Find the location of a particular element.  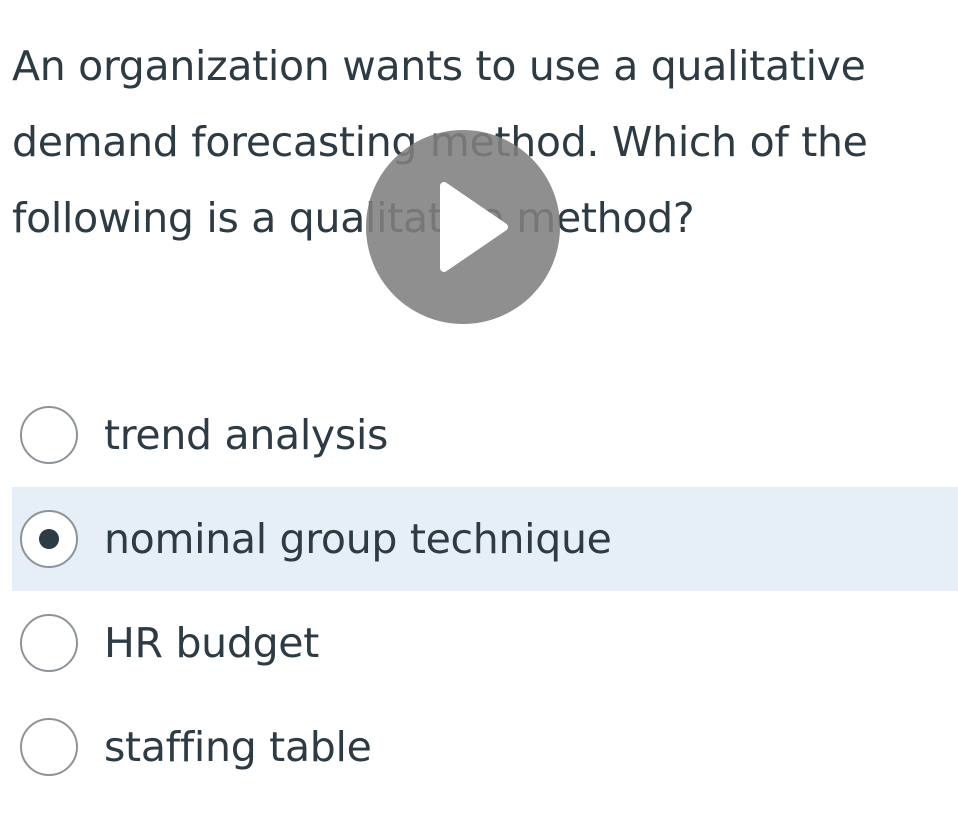

answer-label: nominal group technique is located at coordinates (358, 539).